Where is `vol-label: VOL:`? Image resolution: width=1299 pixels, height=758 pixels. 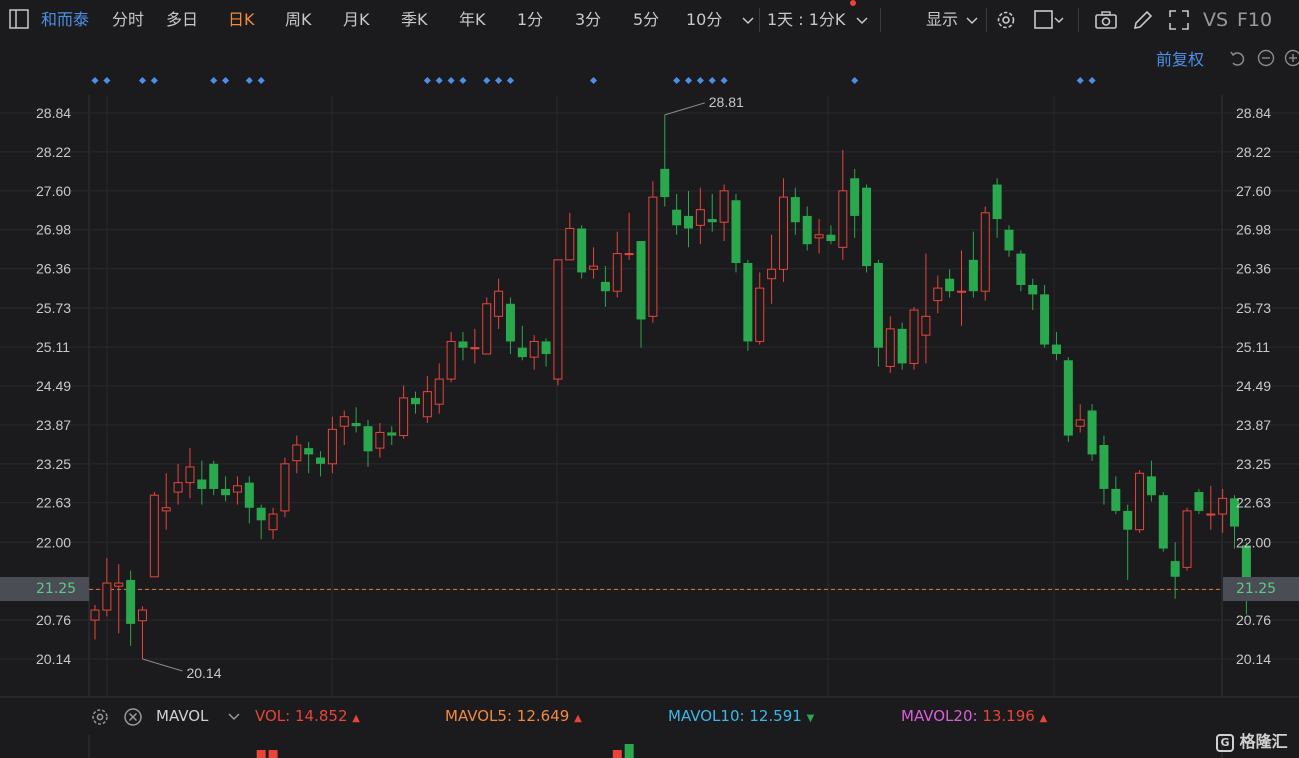
vol-label: VOL: is located at coordinates (273, 716).